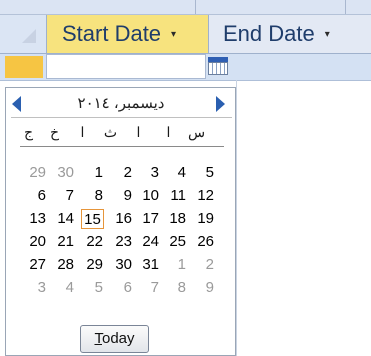  I want to click on day-cell: 31, so click(148, 265).